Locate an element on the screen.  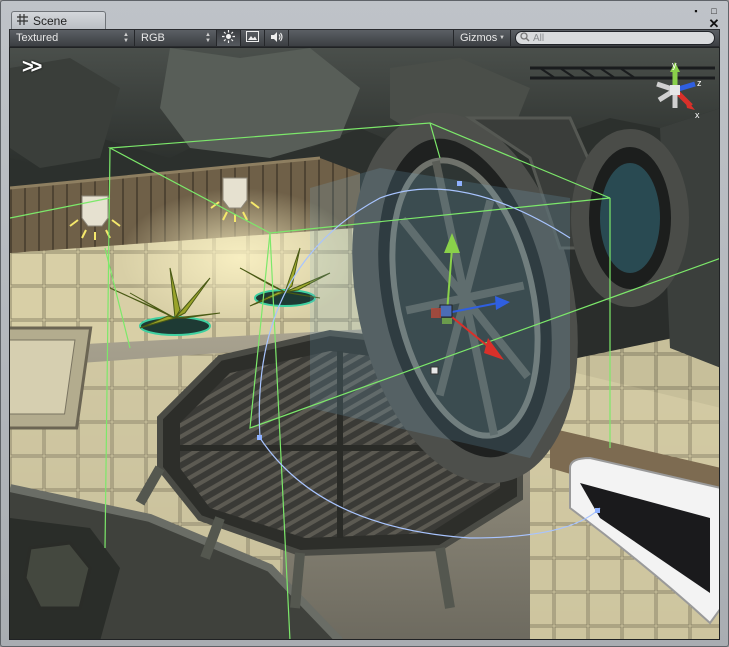
search-placeholder: All is located at coordinates (539, 38).